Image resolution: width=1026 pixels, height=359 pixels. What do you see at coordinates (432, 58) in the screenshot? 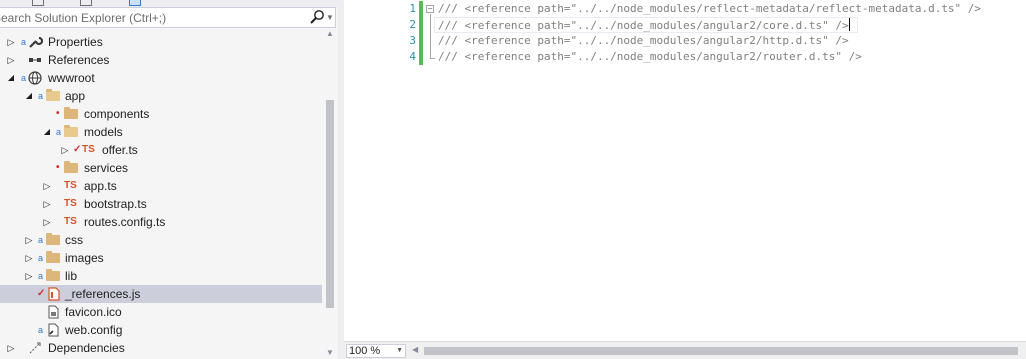
I see `outline-guide-end` at bounding box center [432, 58].